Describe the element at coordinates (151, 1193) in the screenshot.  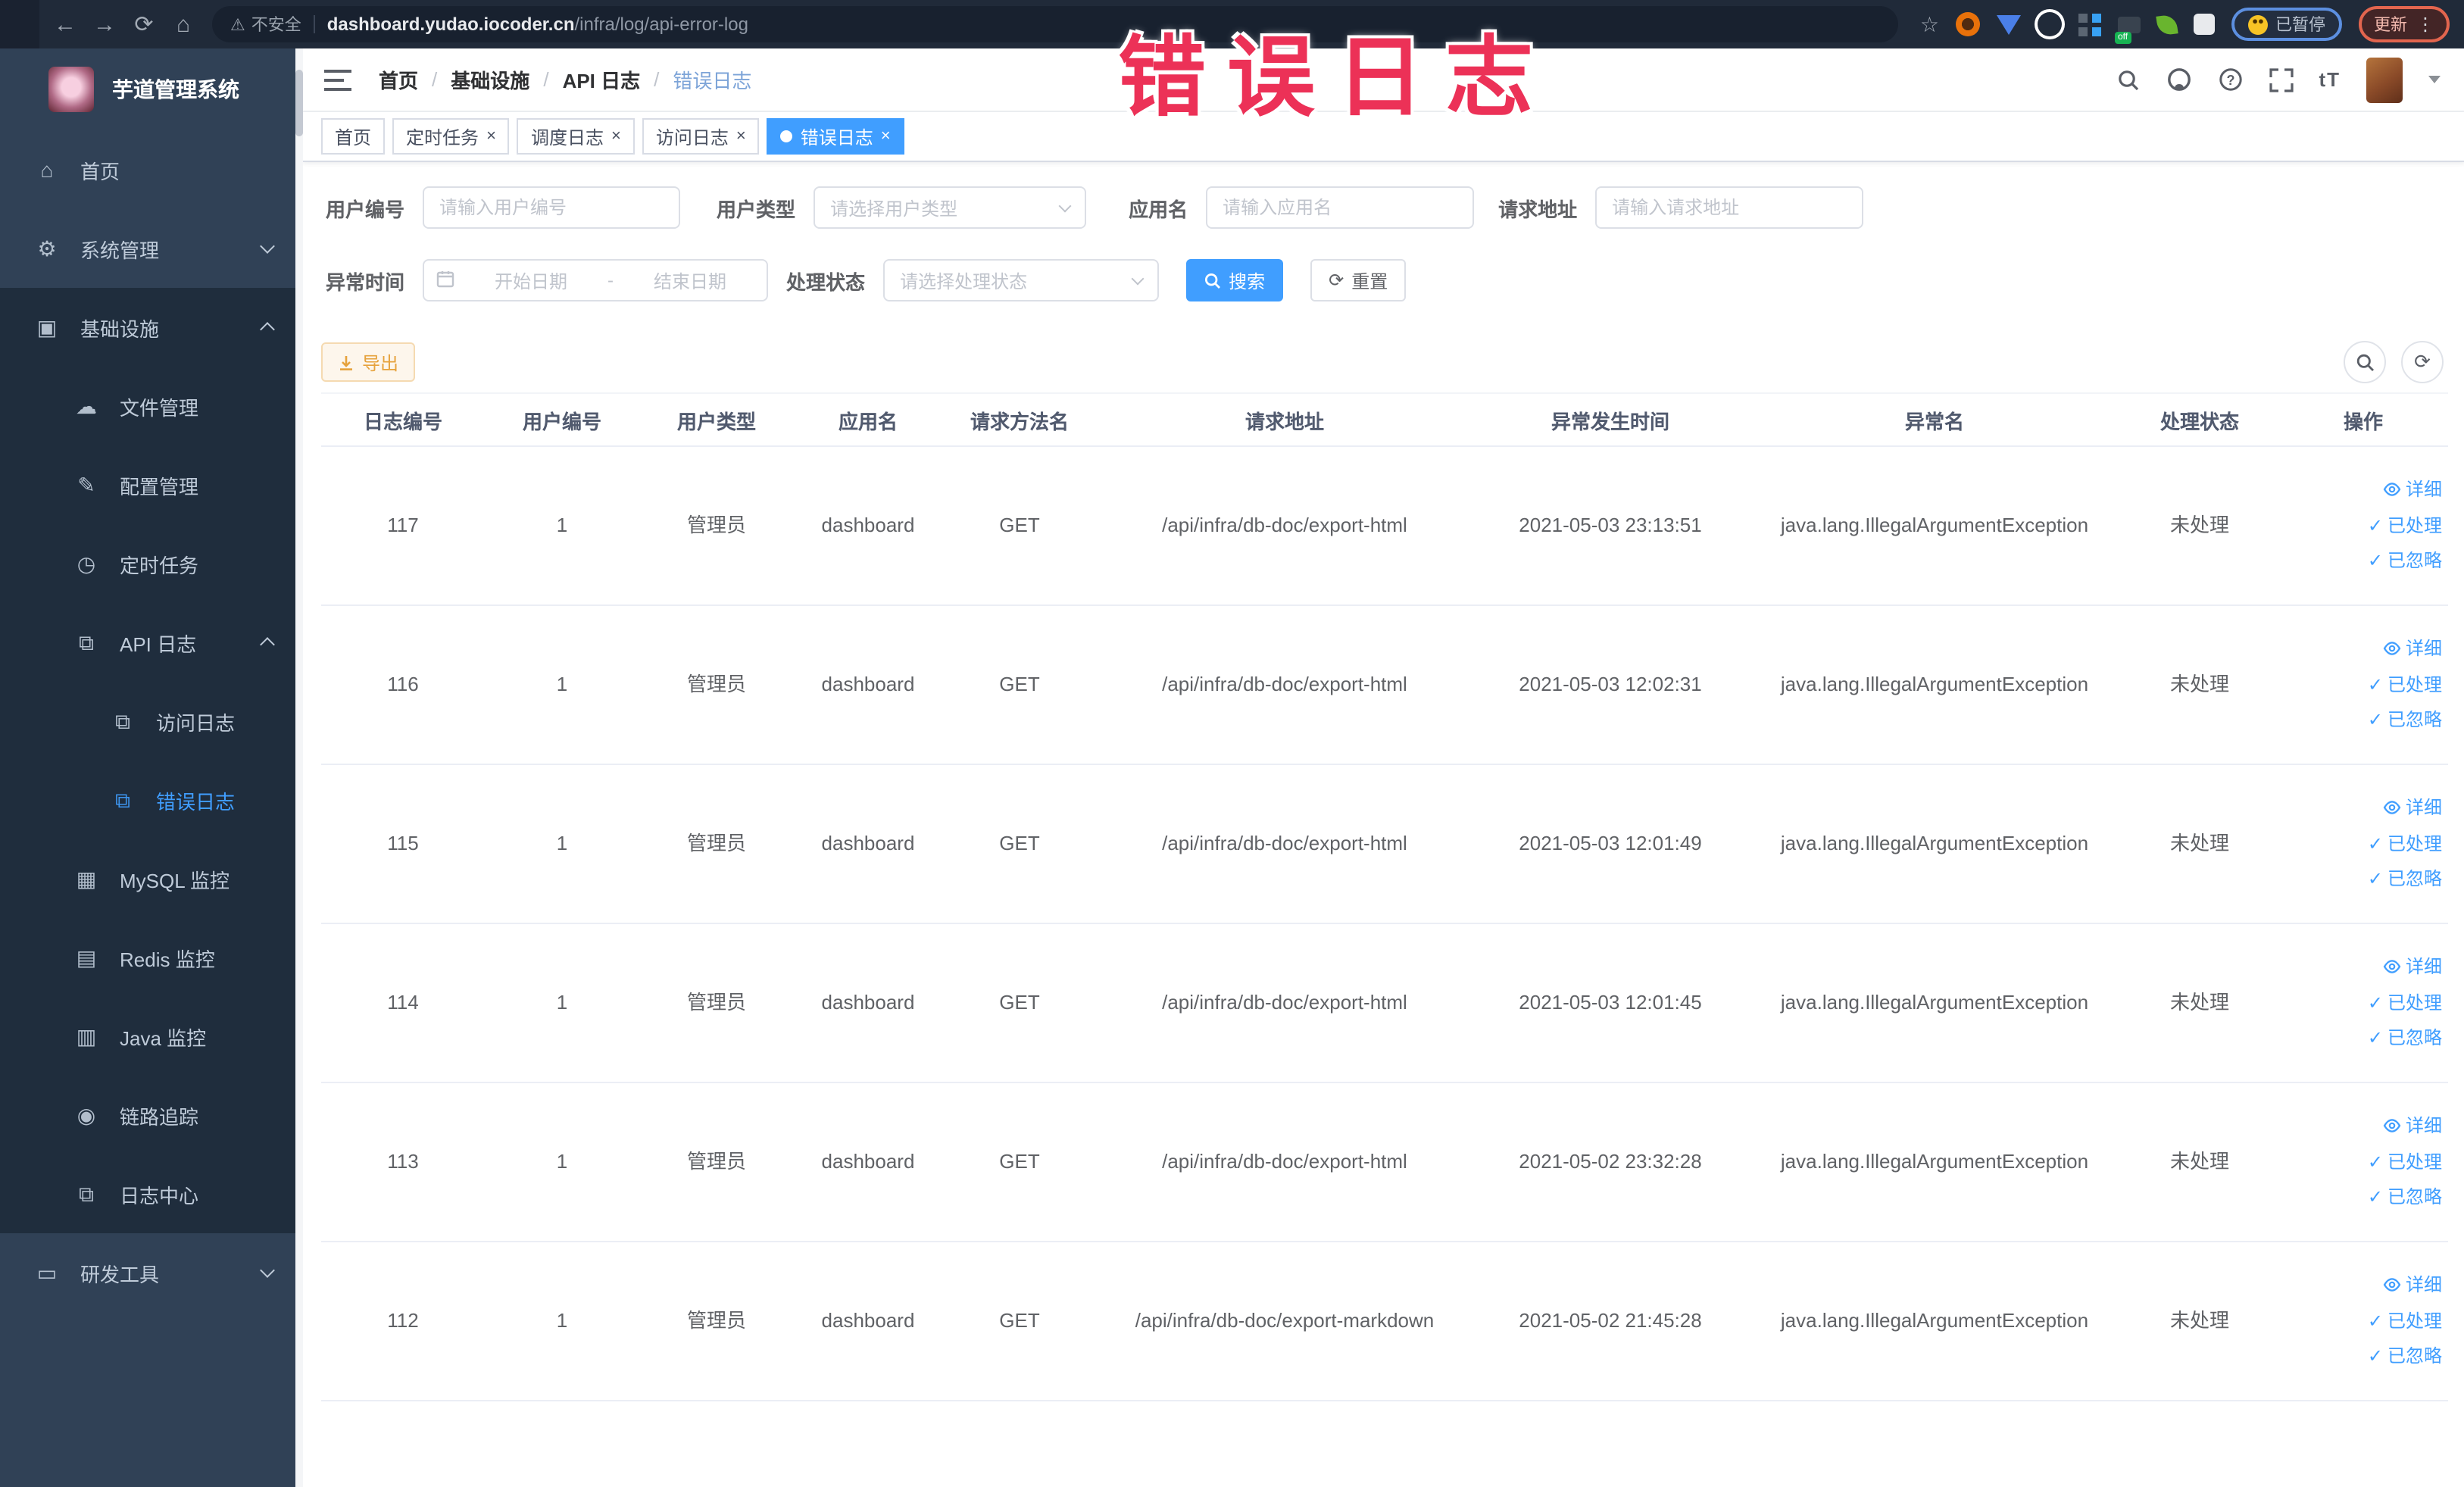
I see `sidebar-item-log-center: ⧉ 日志中心` at that location.